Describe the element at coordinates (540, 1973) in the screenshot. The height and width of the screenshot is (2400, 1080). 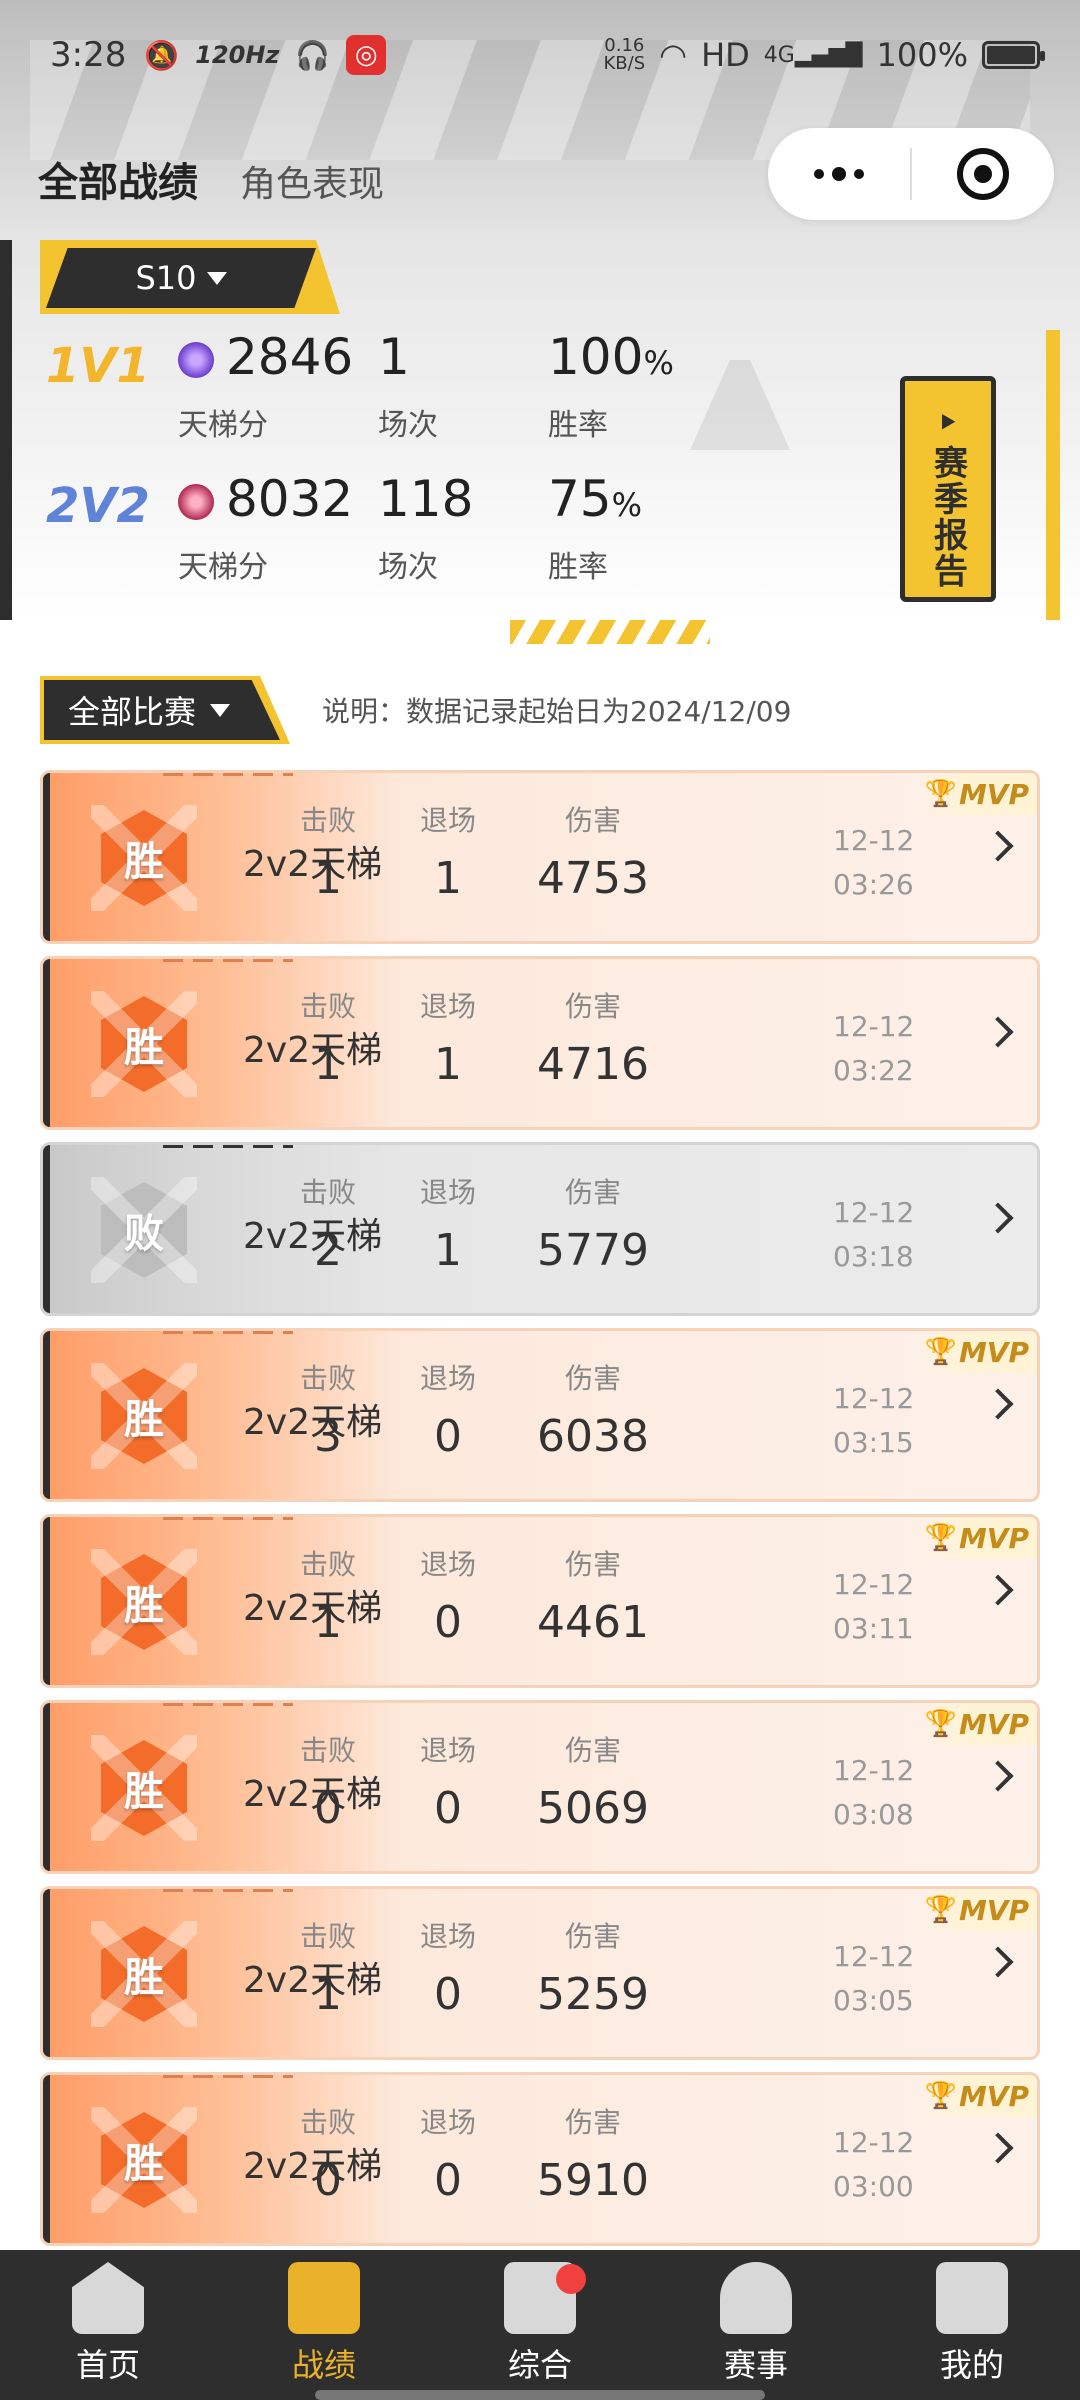
I see `match-row: 胜 2v2天梯 击败 1 退场 0 伤害 5259 12-12 03:05 🏆 MVP` at that location.